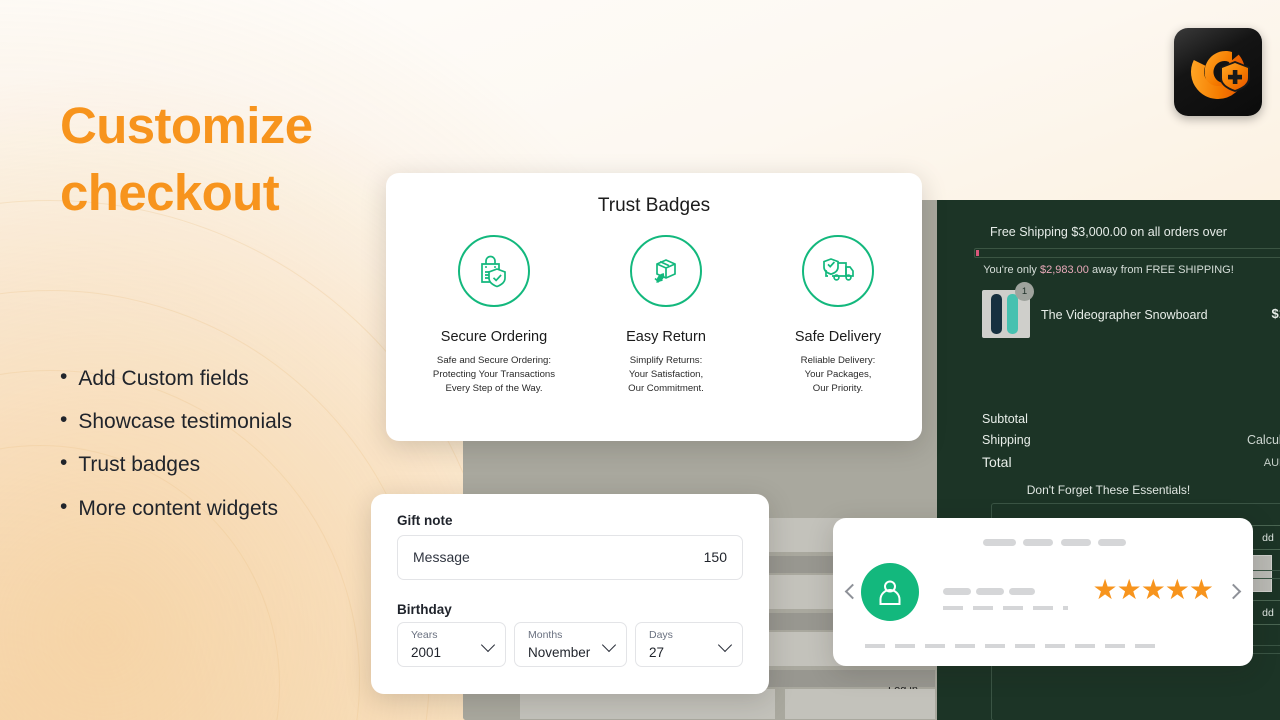  What do you see at coordinates (1161, 270) in the screenshot?
I see `progress-suffix: away from FREE SHIPPING!` at bounding box center [1161, 270].